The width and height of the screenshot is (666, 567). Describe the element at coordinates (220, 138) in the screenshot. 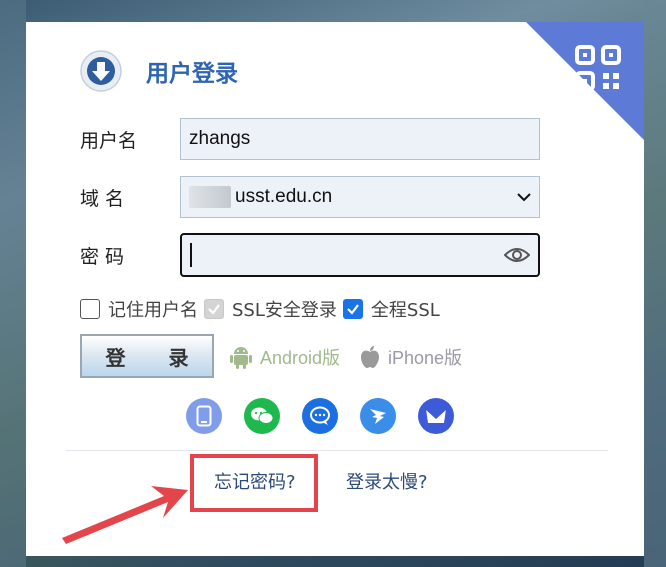

I see `username-value: zhangs` at that location.